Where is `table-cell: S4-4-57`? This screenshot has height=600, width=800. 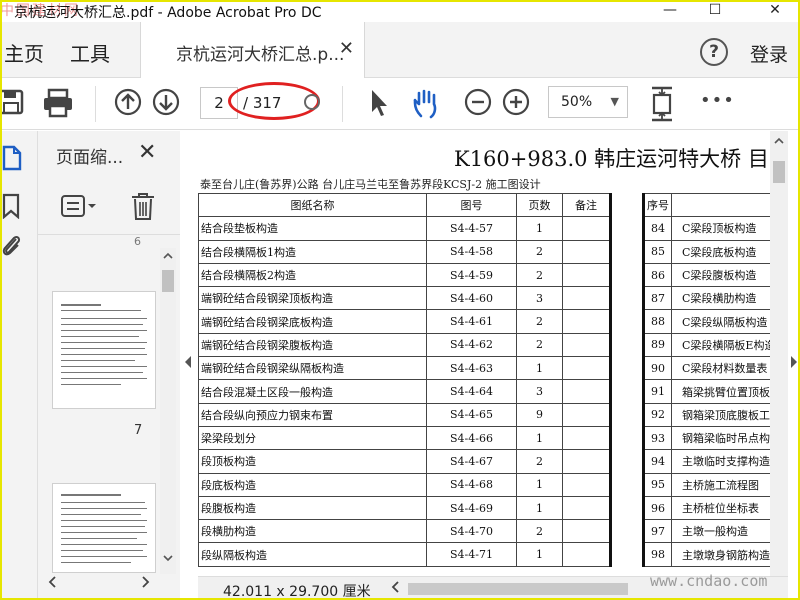
table-cell: S4-4-57 is located at coordinates (471, 228).